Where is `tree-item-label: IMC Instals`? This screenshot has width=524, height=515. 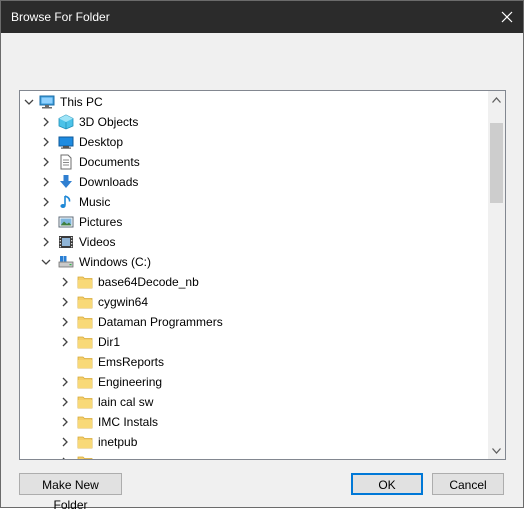 tree-item-label: IMC Instals is located at coordinates (128, 422).